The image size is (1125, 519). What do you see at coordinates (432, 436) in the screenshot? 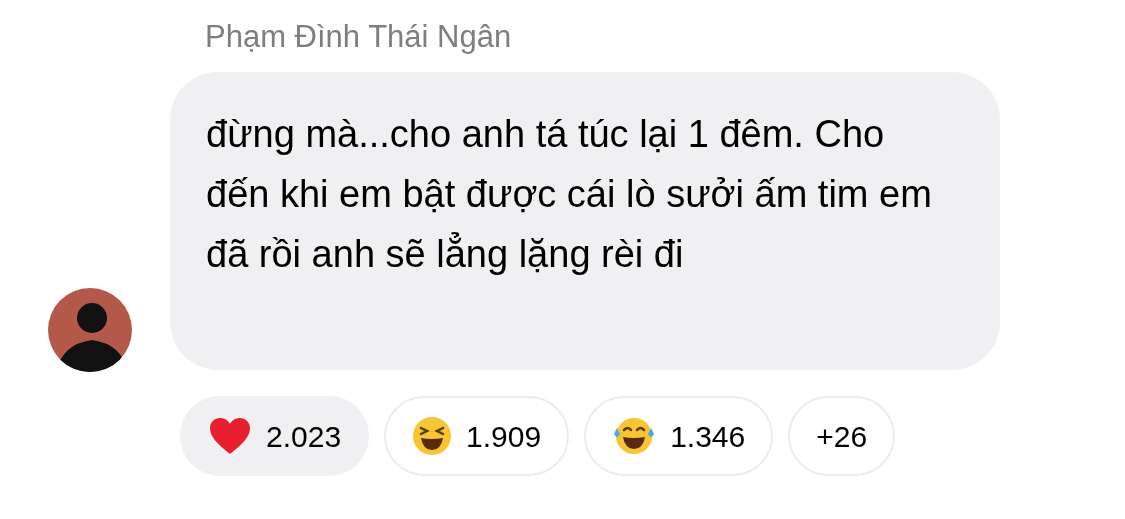
I see `laughing-face-icon` at bounding box center [432, 436].